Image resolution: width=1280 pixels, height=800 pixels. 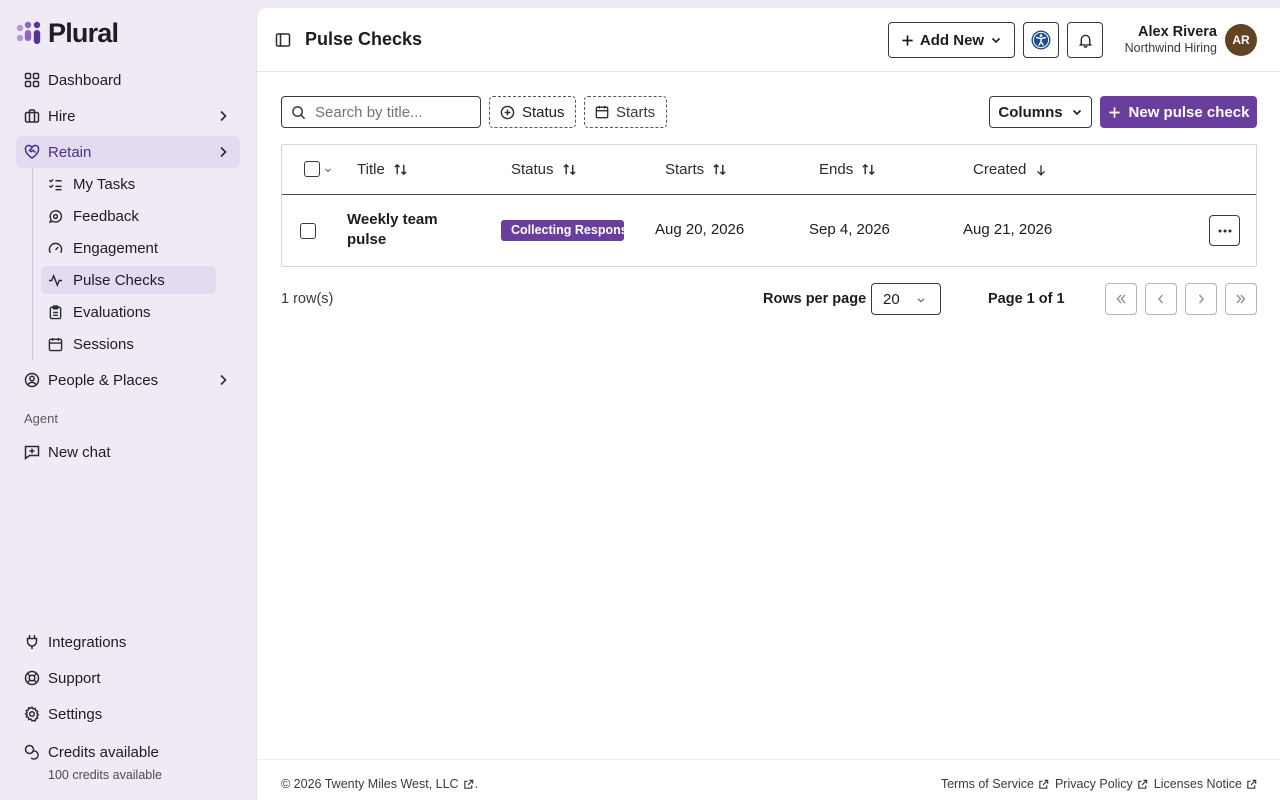 What do you see at coordinates (1201, 299) in the screenshot?
I see `next-page-button` at bounding box center [1201, 299].